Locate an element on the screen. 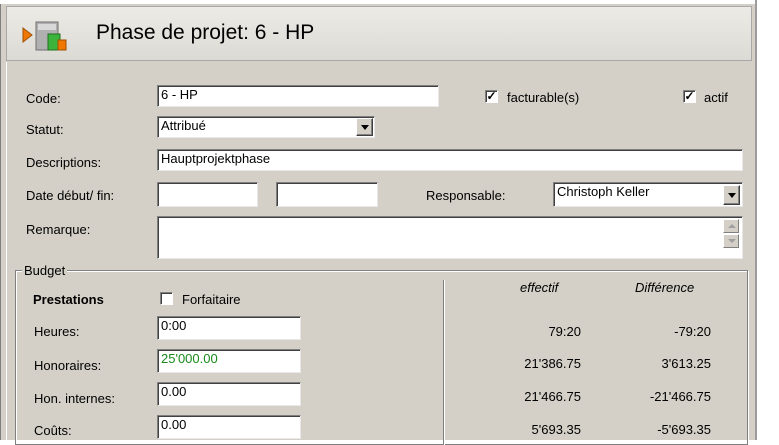 This screenshot has height=445, width=779. statut-label: Statut: is located at coordinates (45, 129).